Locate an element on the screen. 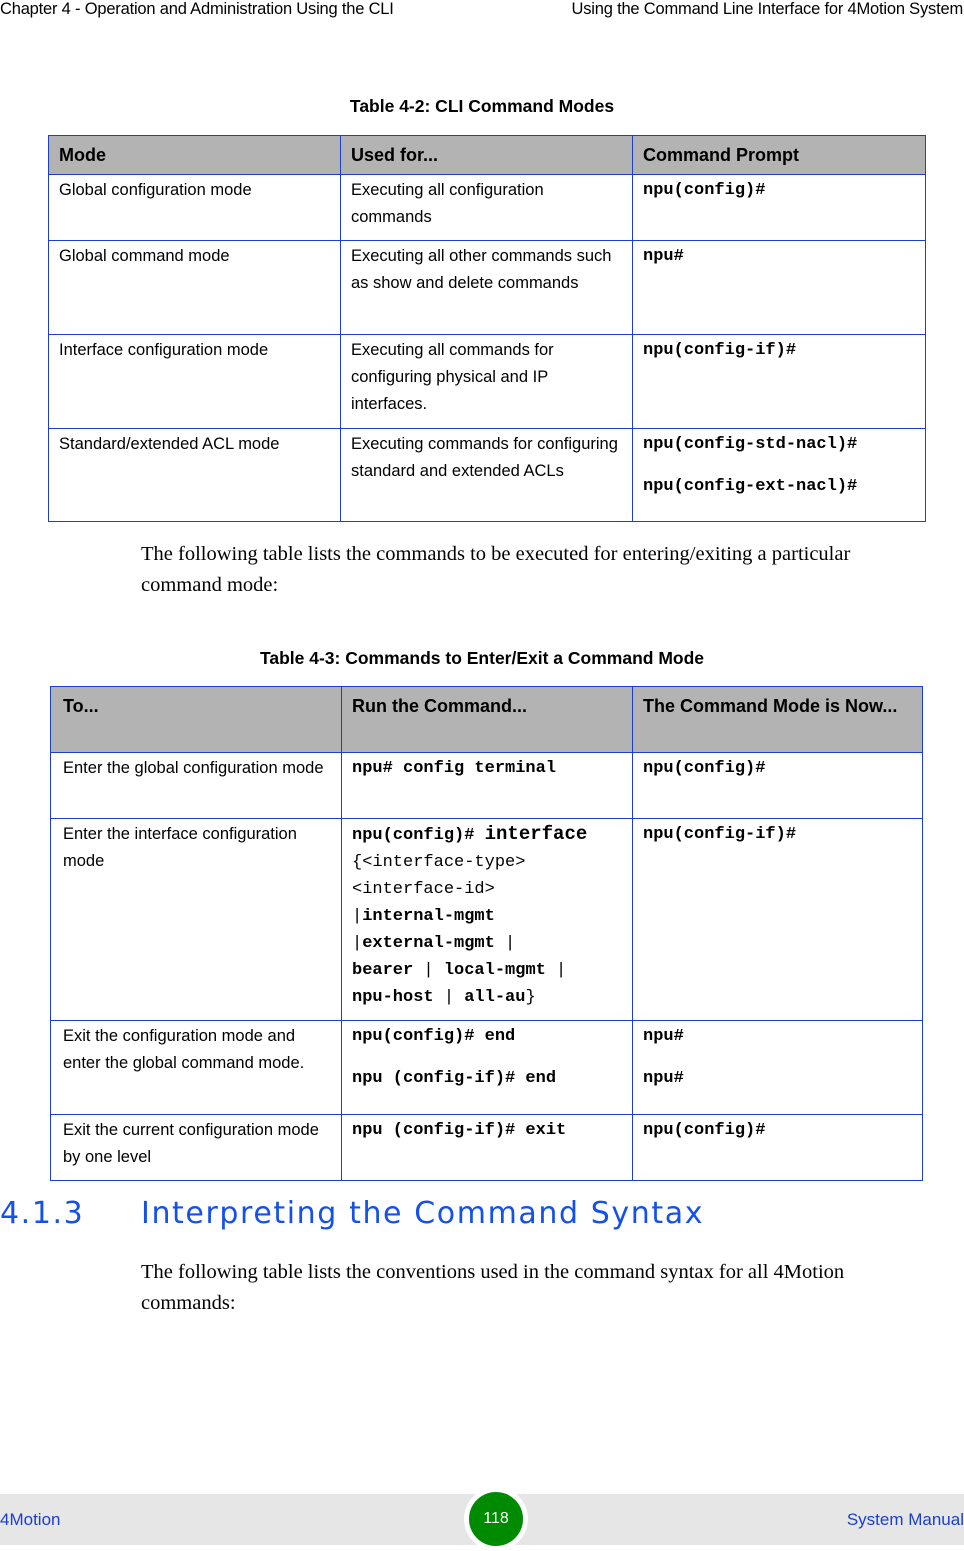 Image resolution: width=964 pixels, height=1551 pixels. mode-cell: Global command mode is located at coordinates (194, 287).